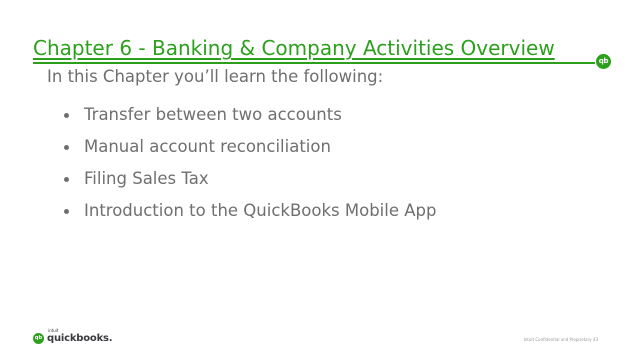 This screenshot has width=631, height=356. I want to click on bullet-item: Filing Sales Tax, so click(249, 180).